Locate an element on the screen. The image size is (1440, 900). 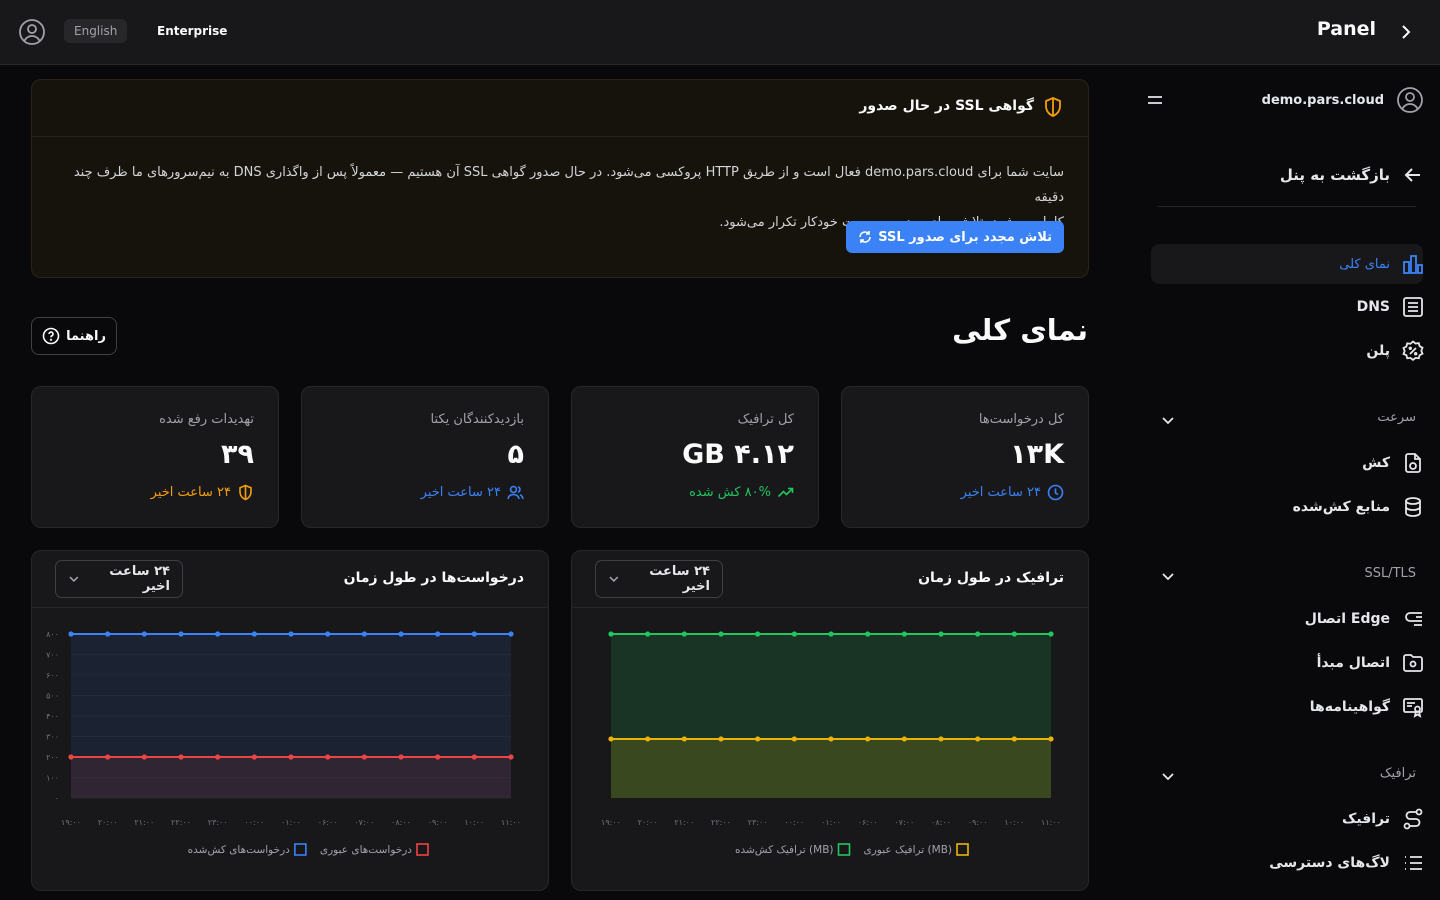
badge-percent-icon is located at coordinates (1413, 351).